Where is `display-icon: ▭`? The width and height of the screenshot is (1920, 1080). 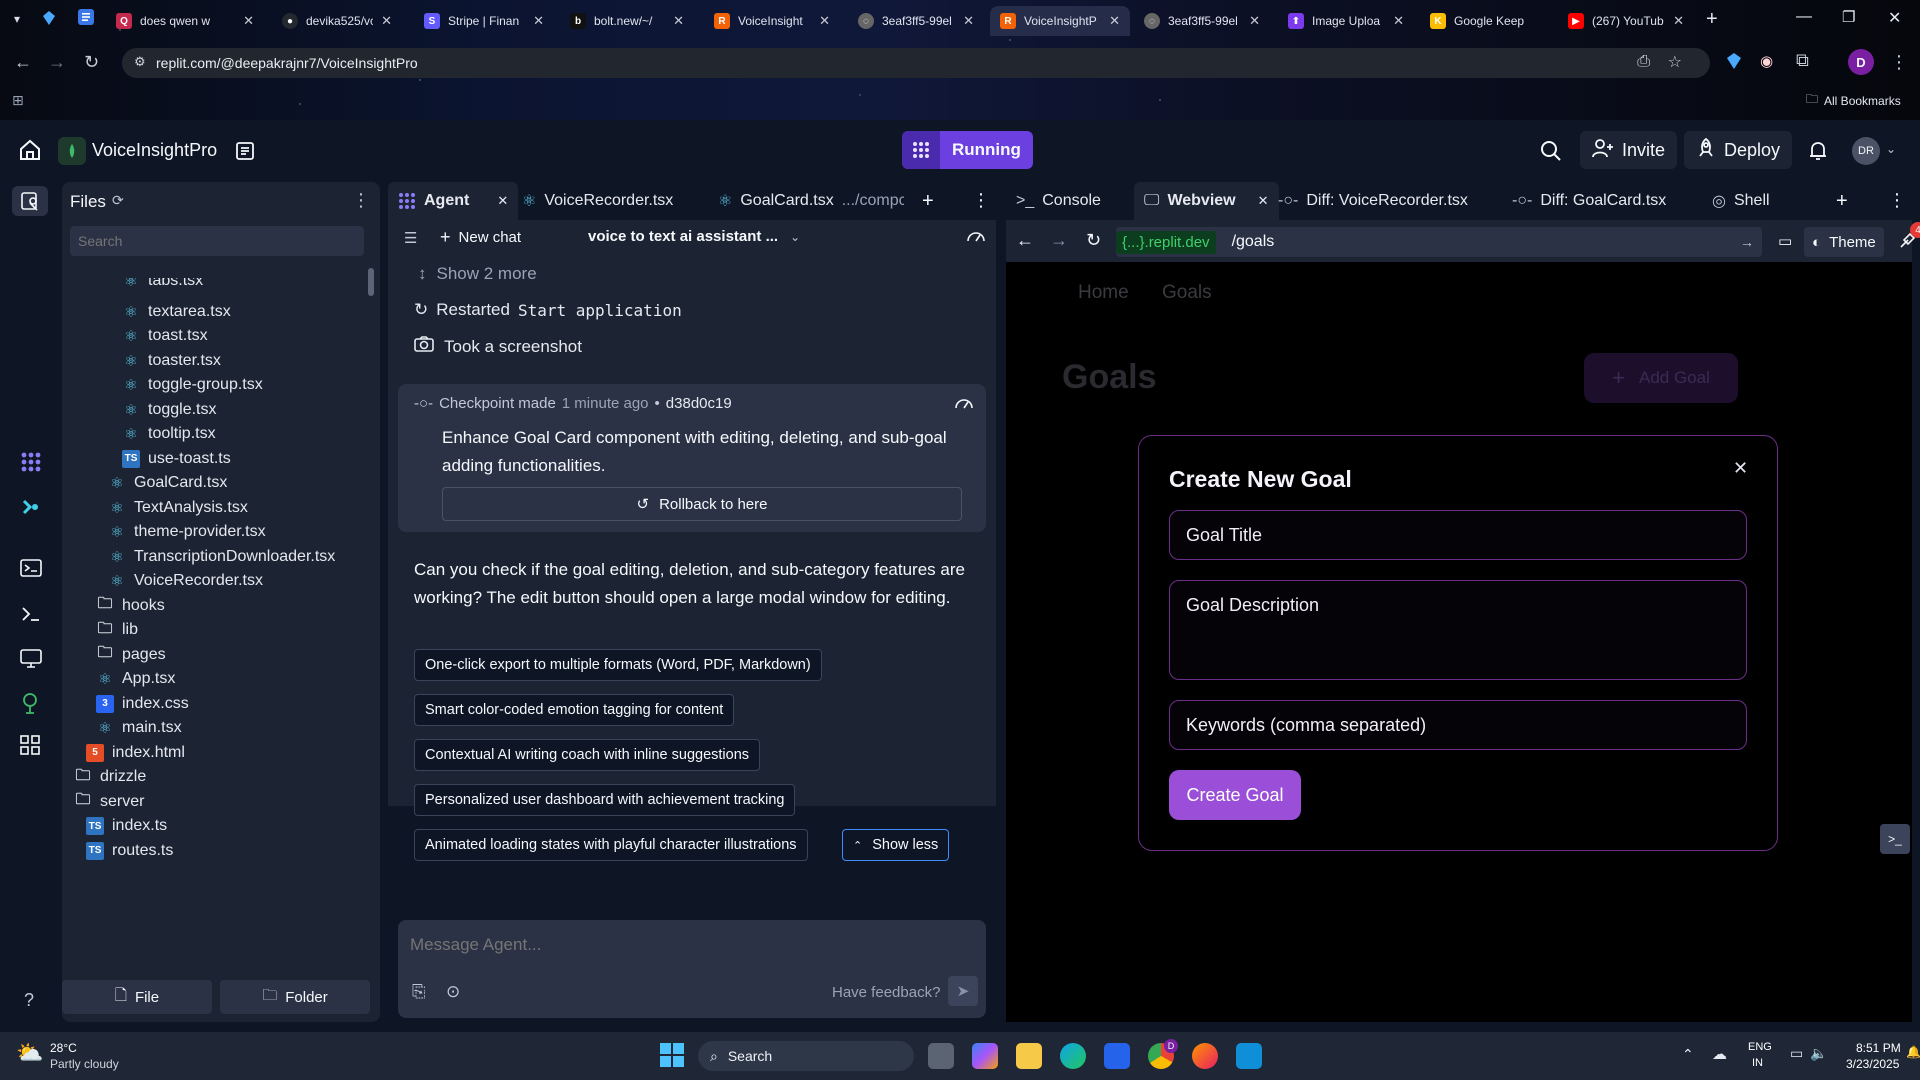 display-icon: ▭ is located at coordinates (1796, 1053).